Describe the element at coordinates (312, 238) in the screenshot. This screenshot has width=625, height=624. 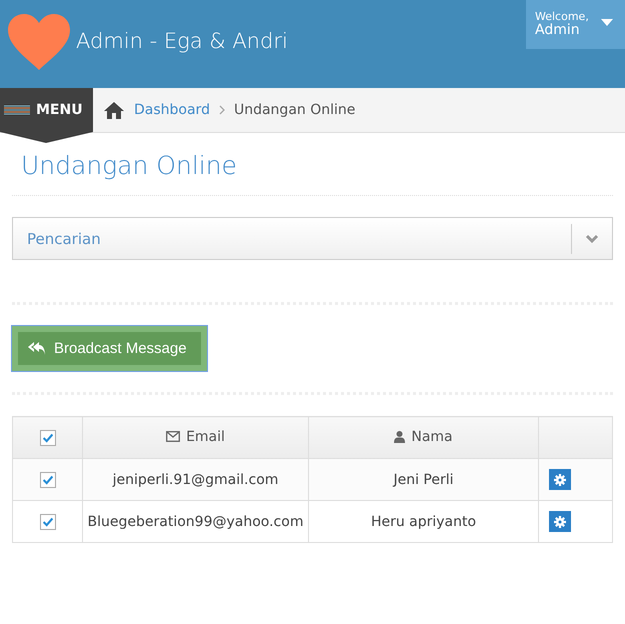
I see `search-panel: Pencarian` at that location.